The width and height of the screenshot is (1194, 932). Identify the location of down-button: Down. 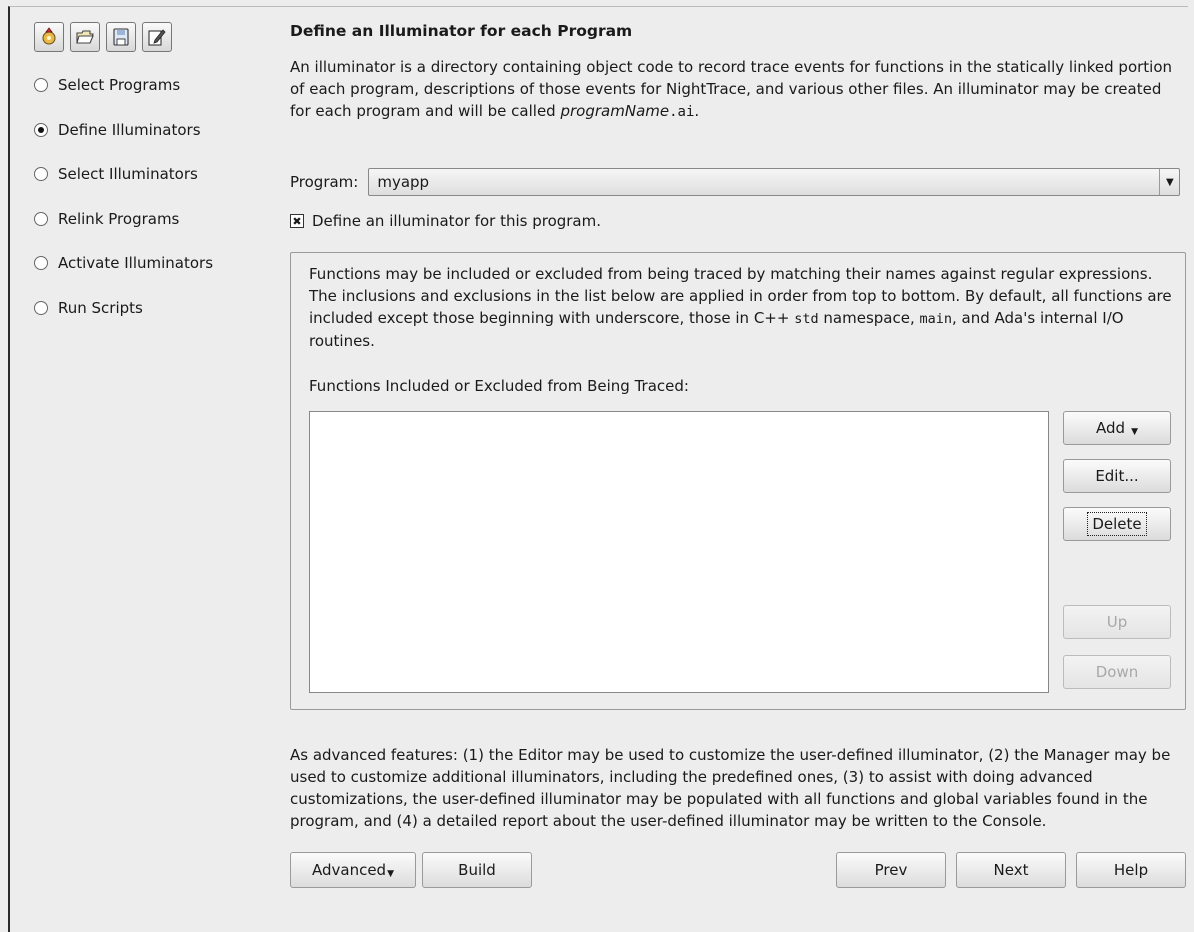
(1117, 672).